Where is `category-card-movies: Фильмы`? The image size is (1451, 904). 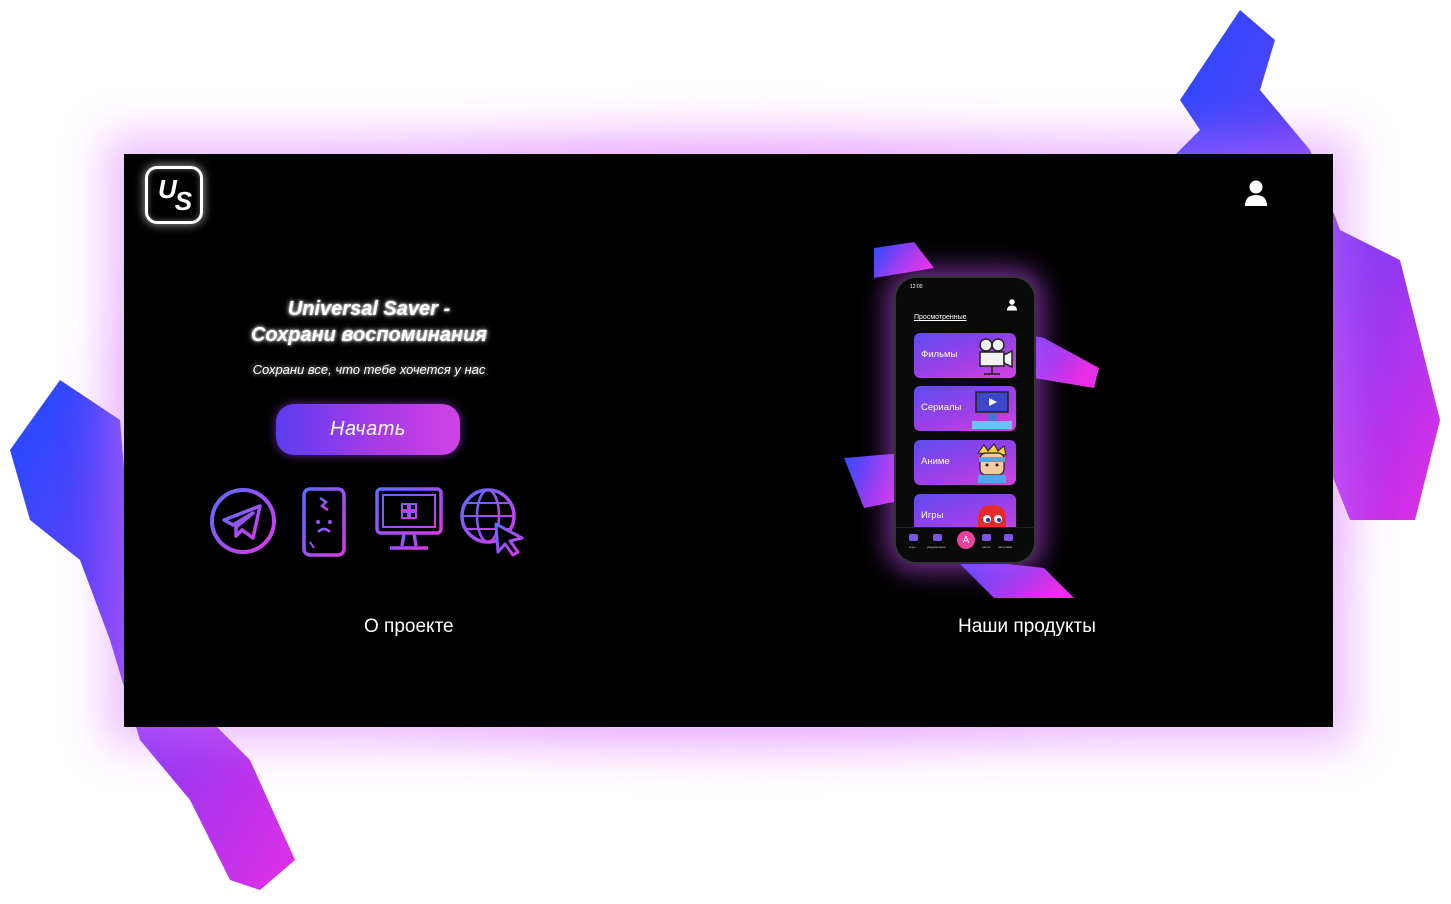 category-card-movies: Фильмы is located at coordinates (965, 355).